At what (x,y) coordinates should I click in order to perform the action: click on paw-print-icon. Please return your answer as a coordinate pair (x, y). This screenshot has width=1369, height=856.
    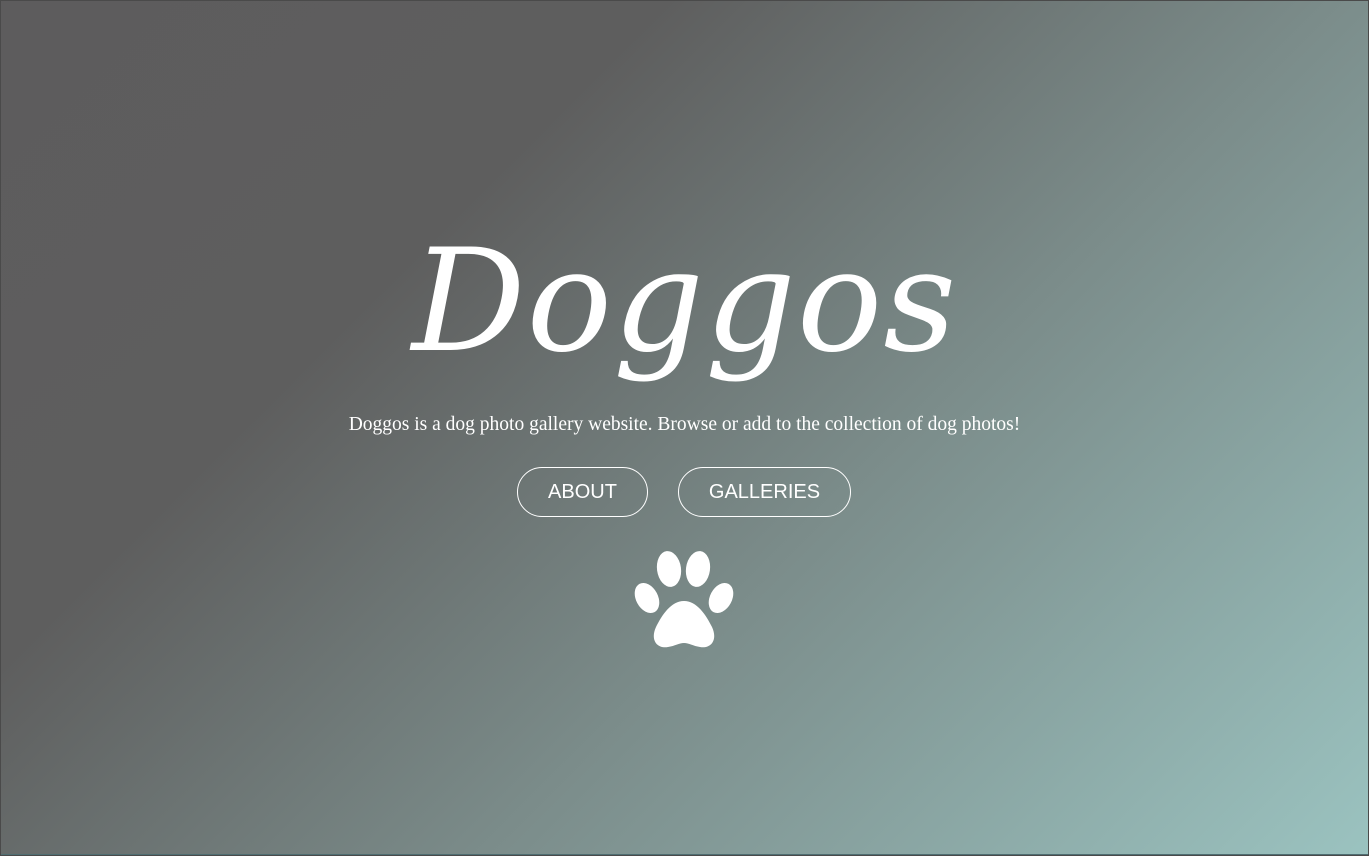
    Looking at the image, I should click on (684, 599).